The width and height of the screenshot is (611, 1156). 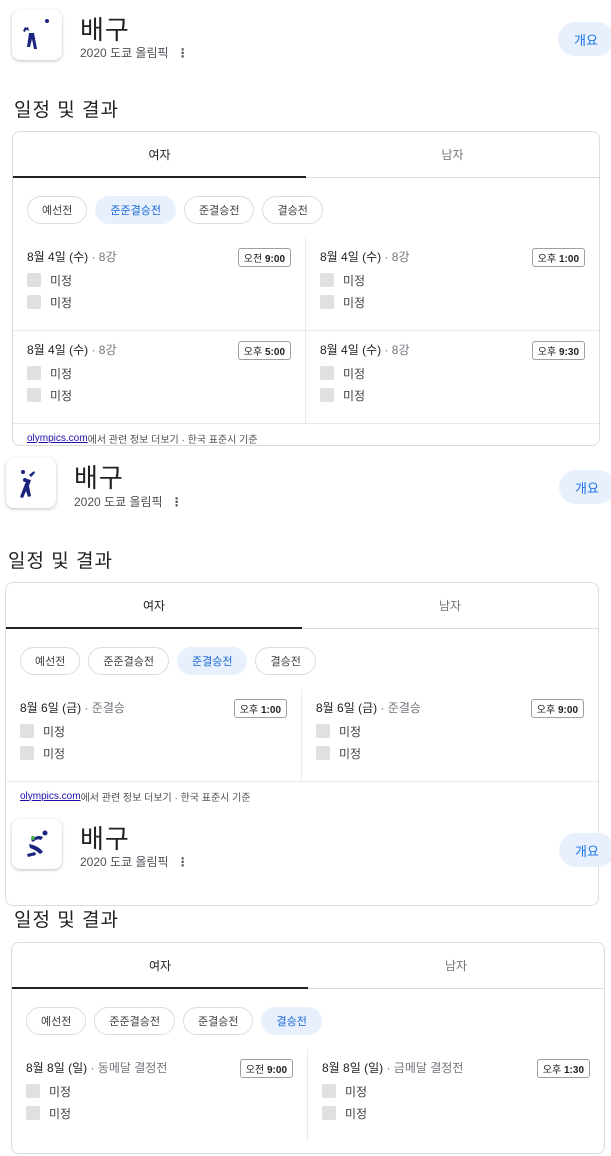 I want to click on sport-logo, so click(x=37, y=844).